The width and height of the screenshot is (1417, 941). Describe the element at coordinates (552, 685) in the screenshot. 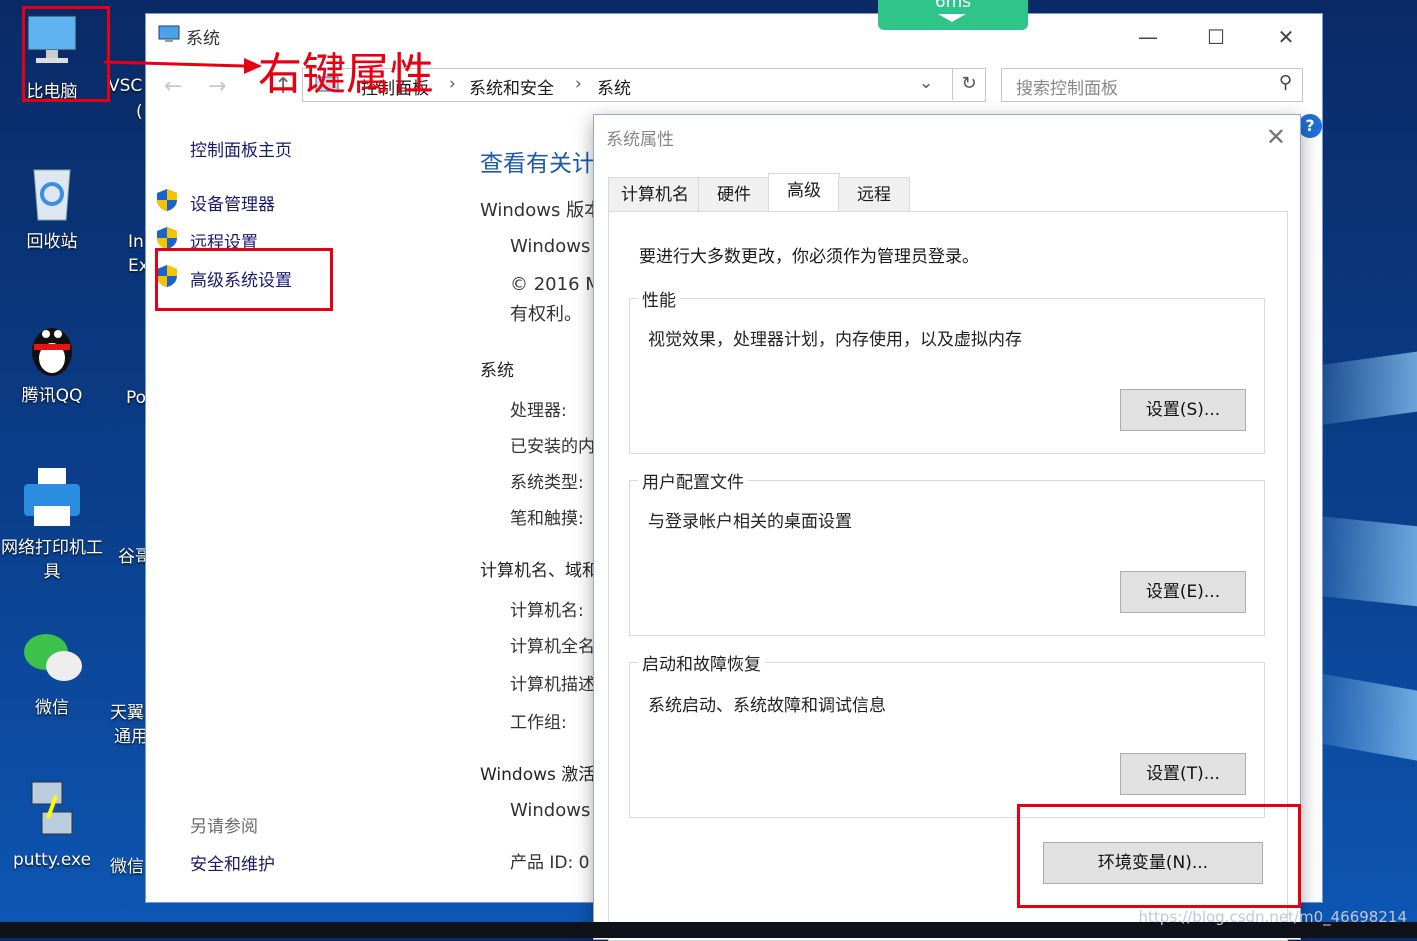

I see `field-label: 计算机描述` at that location.